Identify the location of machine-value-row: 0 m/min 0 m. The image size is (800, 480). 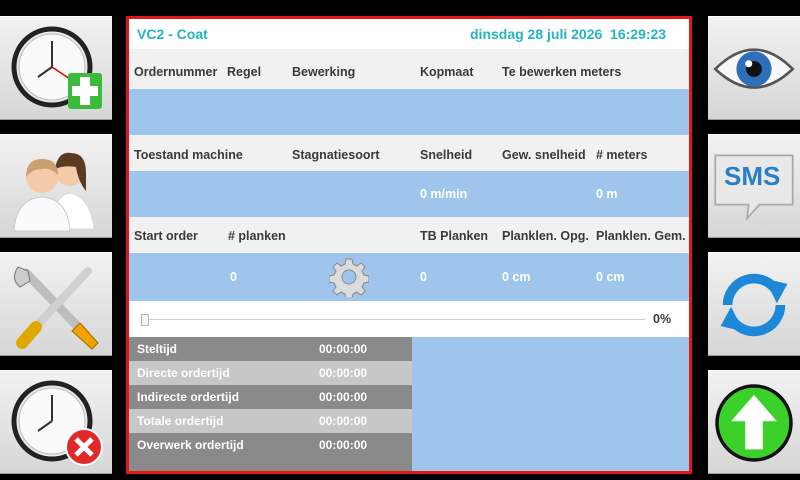
(409, 194).